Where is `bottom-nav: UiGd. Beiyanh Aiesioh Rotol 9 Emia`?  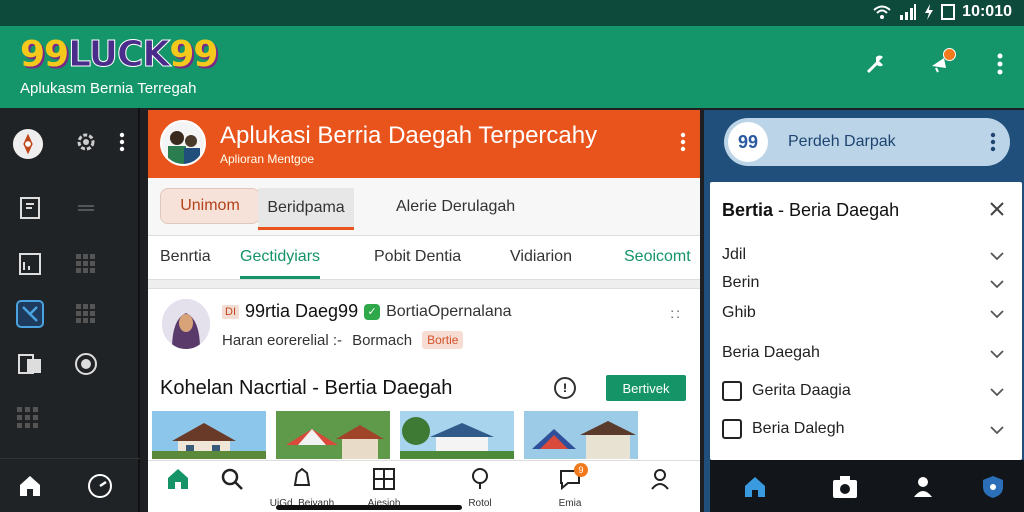
bottom-nav: UiGd. Beiyanh Aiesioh Rotol 9 Emia is located at coordinates (424, 486).